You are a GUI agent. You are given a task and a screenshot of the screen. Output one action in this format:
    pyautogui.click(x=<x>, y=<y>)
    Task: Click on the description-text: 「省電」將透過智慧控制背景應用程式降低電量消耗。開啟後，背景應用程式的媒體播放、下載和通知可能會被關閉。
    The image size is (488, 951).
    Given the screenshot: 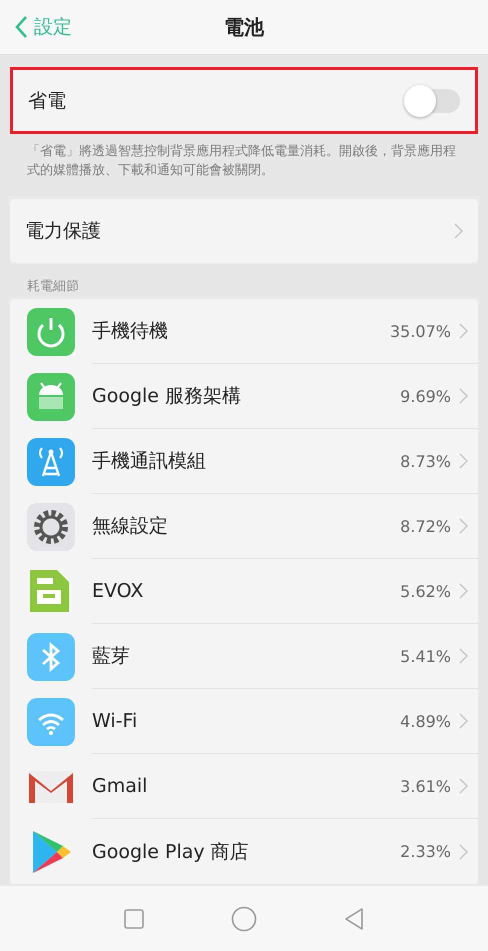 What is the action you would take?
    pyautogui.click(x=241, y=161)
    